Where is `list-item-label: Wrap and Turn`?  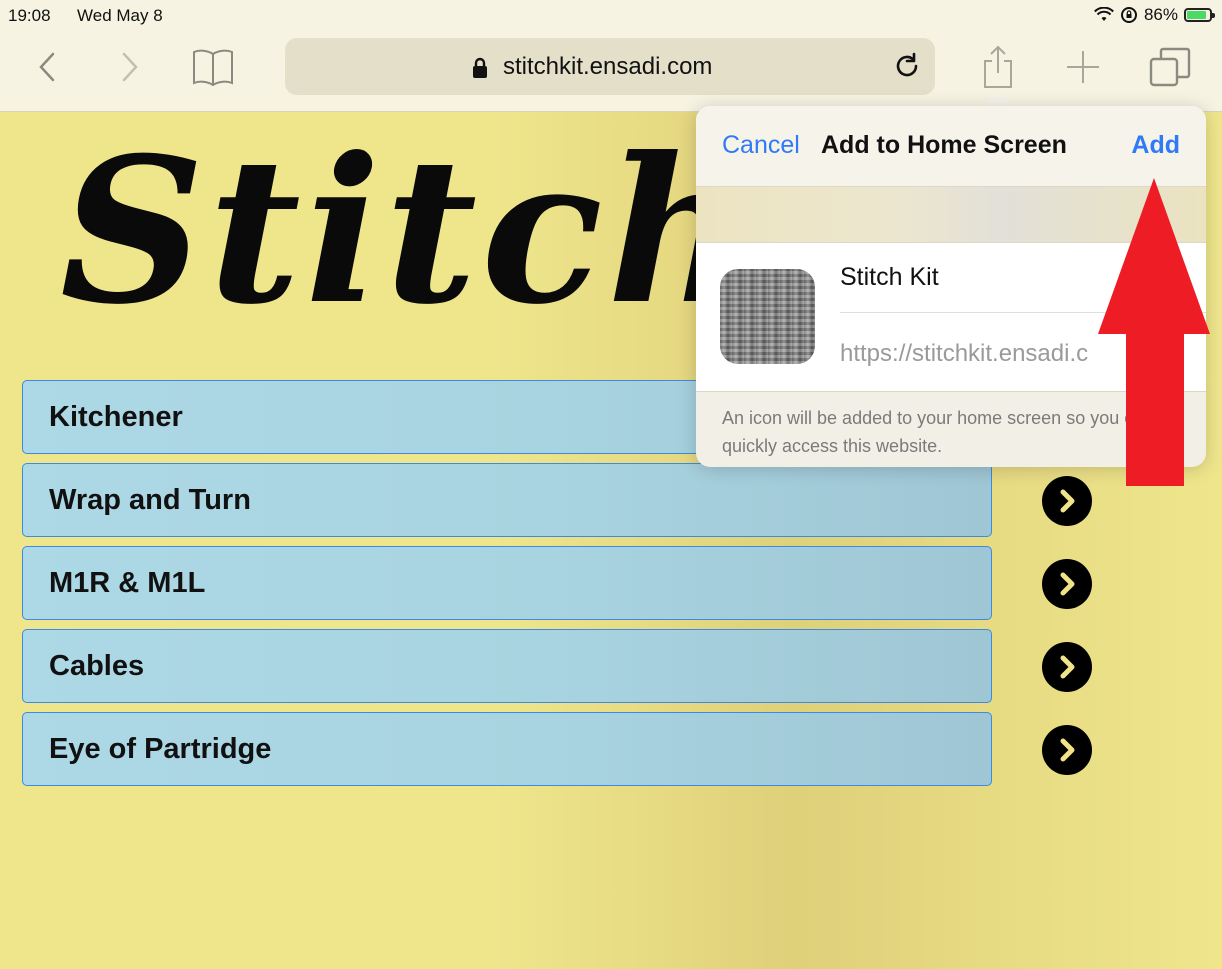 list-item-label: Wrap and Turn is located at coordinates (150, 500).